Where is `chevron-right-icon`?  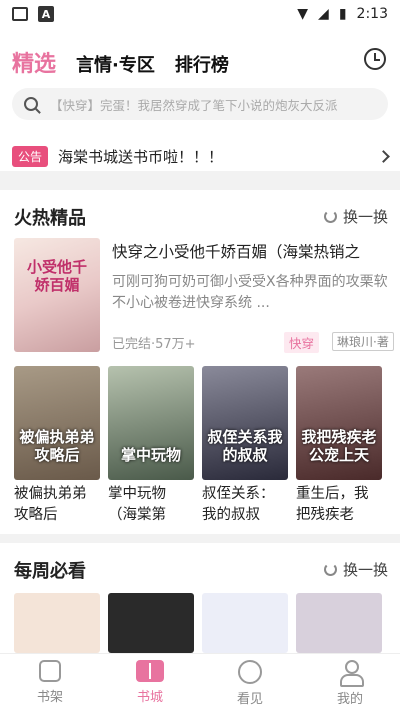 chevron-right-icon is located at coordinates (383, 156).